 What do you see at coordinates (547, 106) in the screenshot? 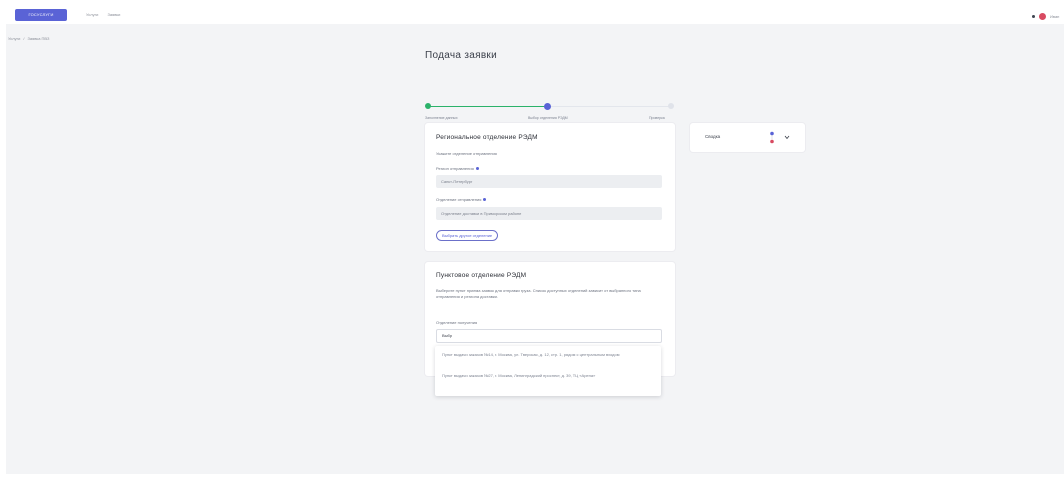
I see `step-2-dot` at bounding box center [547, 106].